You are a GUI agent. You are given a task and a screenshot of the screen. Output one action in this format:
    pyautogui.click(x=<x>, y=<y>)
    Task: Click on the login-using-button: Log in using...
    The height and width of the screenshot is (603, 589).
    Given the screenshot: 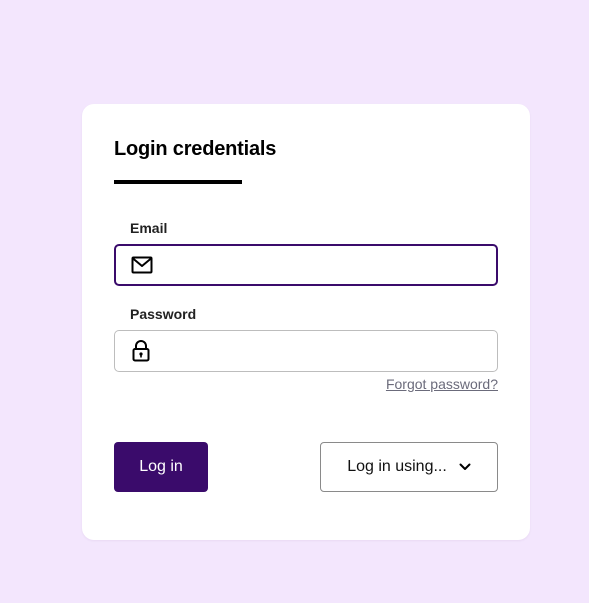 What is the action you would take?
    pyautogui.click(x=409, y=467)
    